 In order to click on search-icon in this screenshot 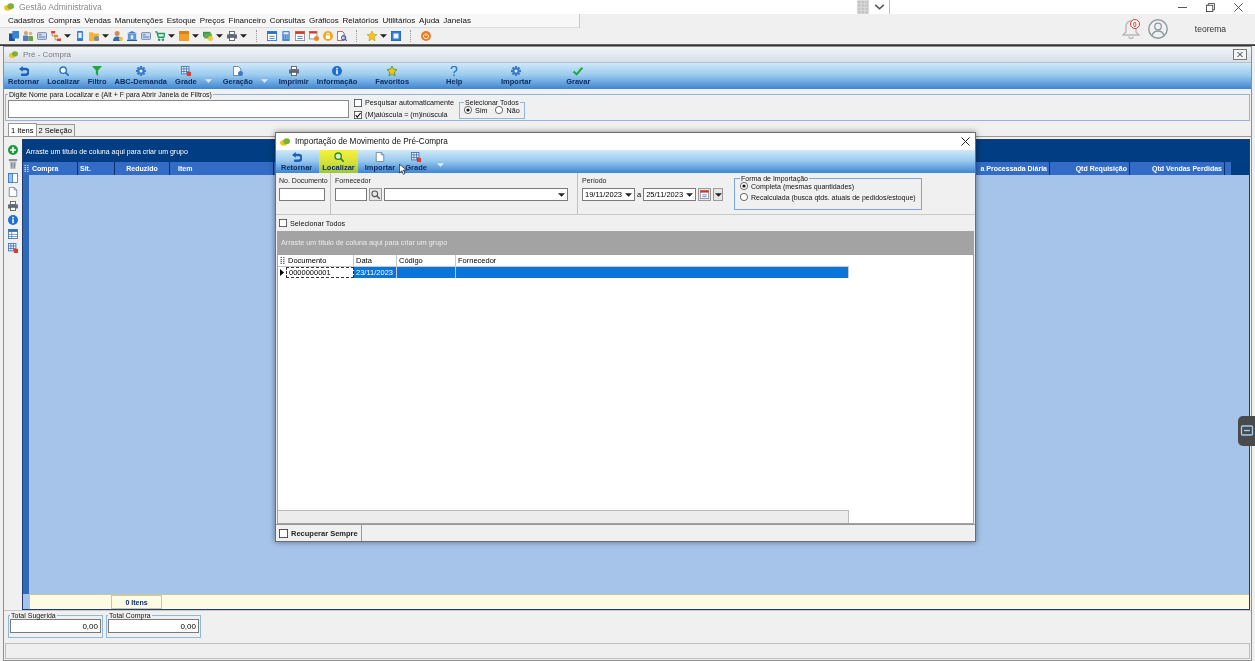, I will do `click(63, 71)`.